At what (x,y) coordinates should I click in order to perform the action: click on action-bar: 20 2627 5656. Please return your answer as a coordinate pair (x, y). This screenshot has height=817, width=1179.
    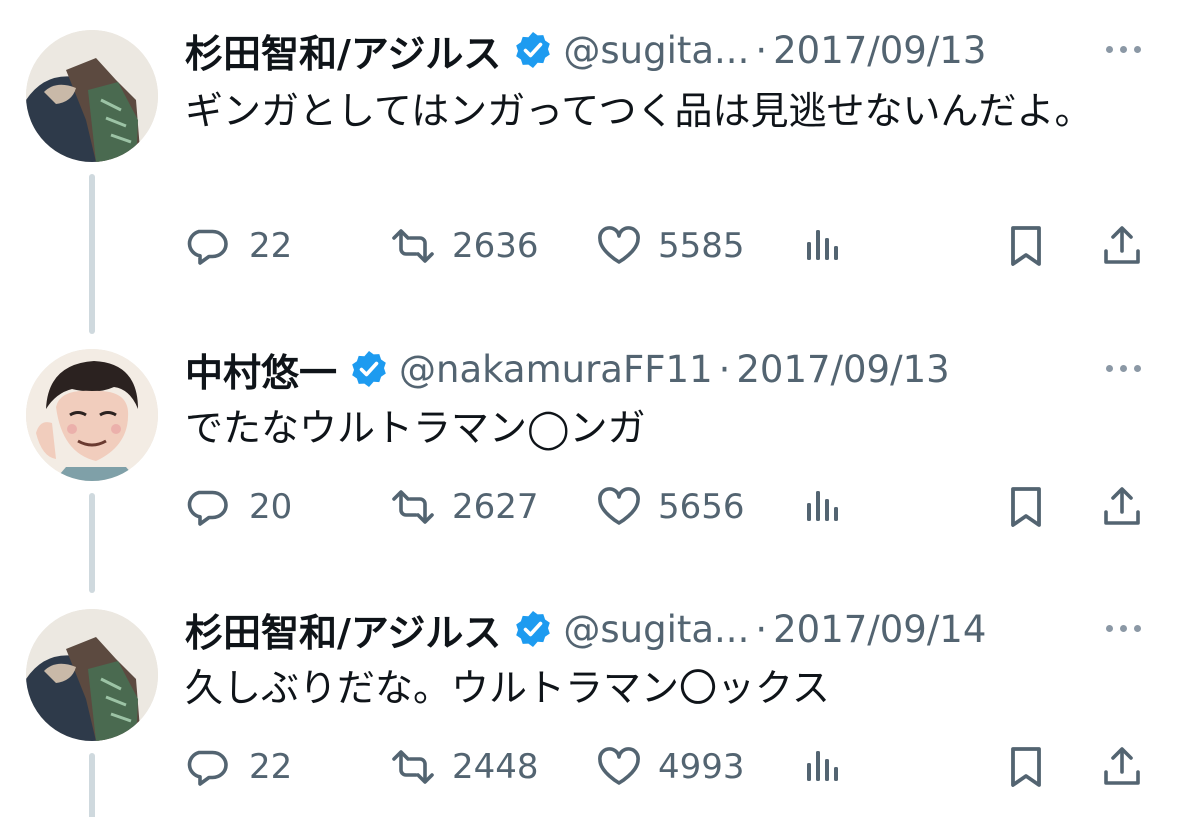
    Looking at the image, I should click on (665, 507).